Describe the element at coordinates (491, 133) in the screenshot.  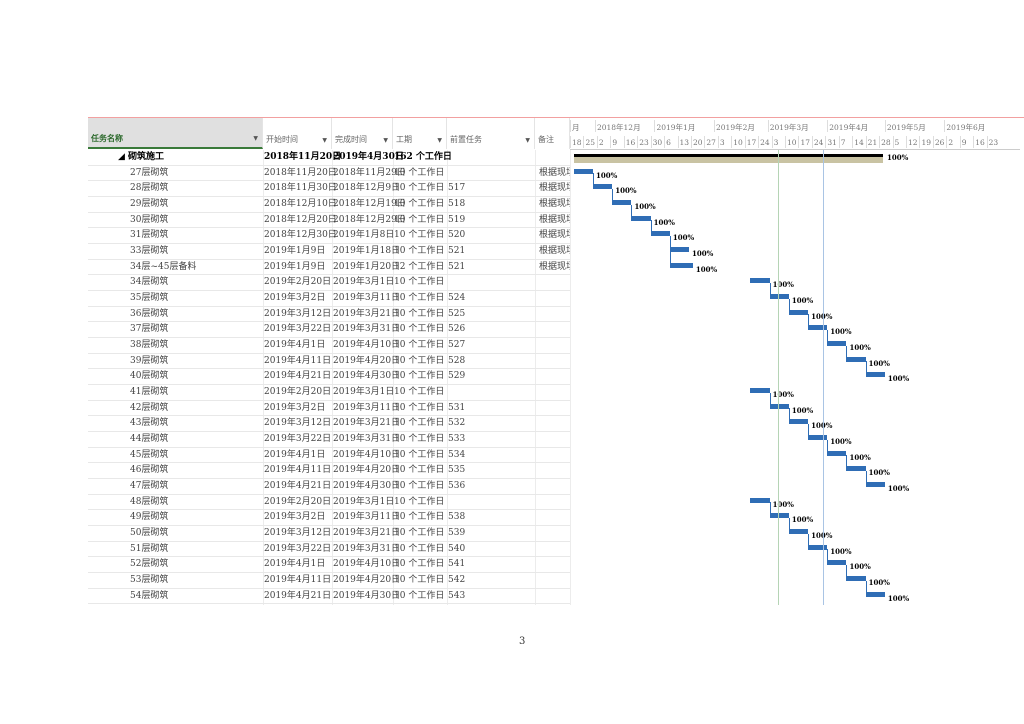
I see `column-header-predecessors: 前置任务 ▼` at that location.